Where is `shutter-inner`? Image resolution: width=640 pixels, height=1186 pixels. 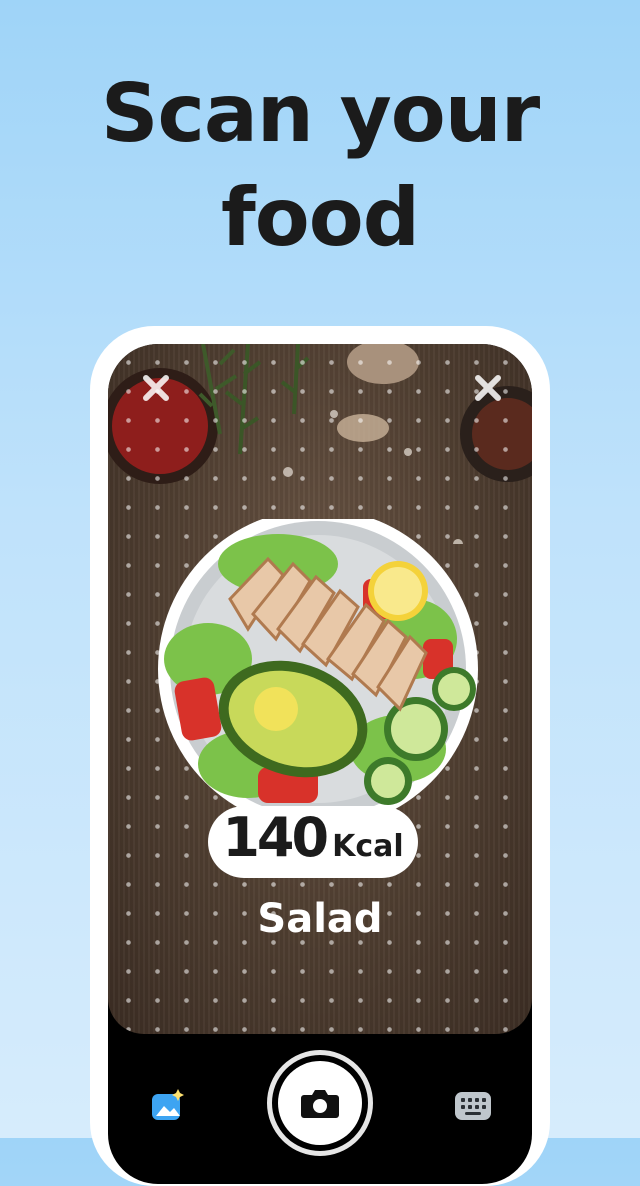
shutter-inner is located at coordinates (320, 1103).